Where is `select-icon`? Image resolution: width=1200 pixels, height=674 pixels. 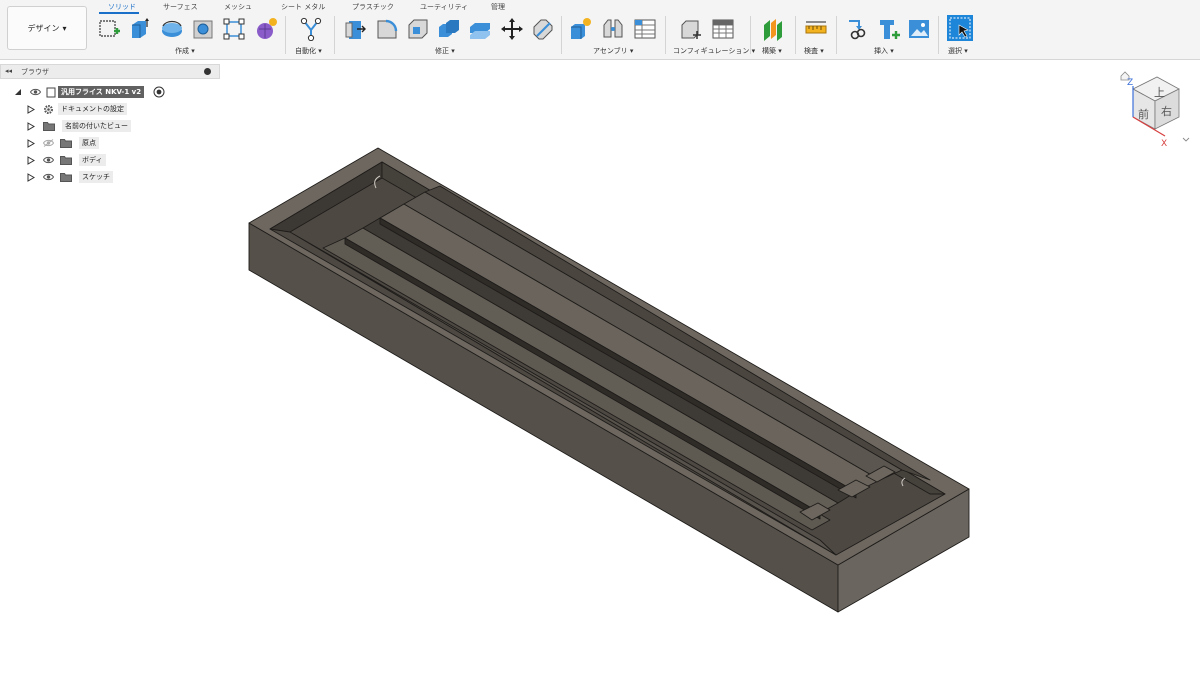 select-icon is located at coordinates (960, 28).